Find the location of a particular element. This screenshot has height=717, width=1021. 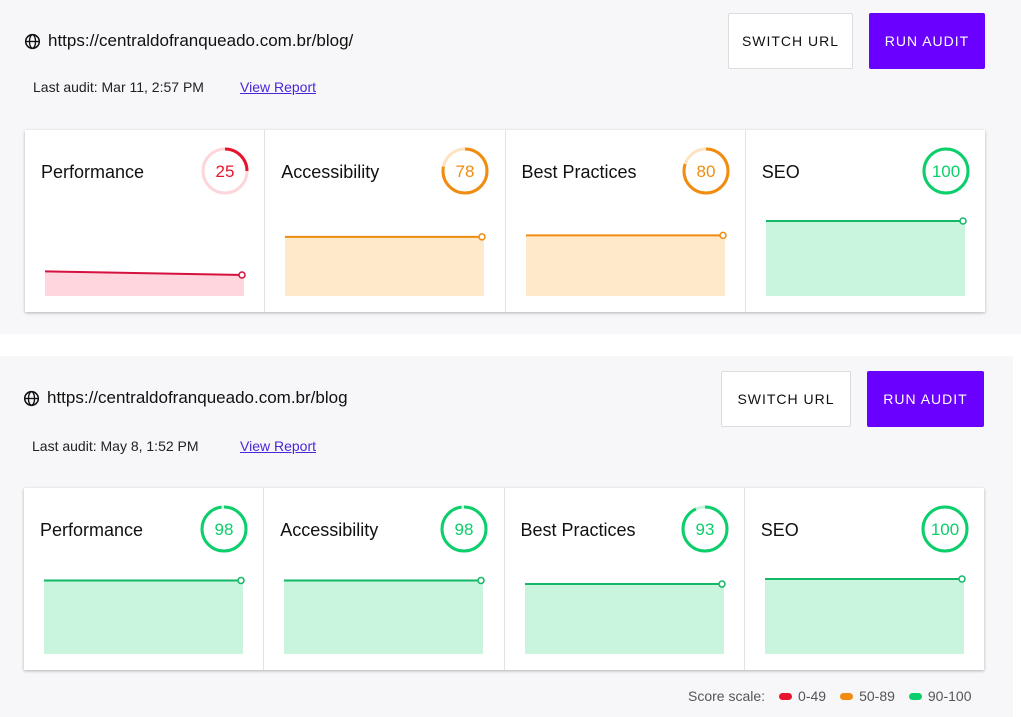

url-row: https://centraldofranqueado.com.br/blog is located at coordinates (185, 398).